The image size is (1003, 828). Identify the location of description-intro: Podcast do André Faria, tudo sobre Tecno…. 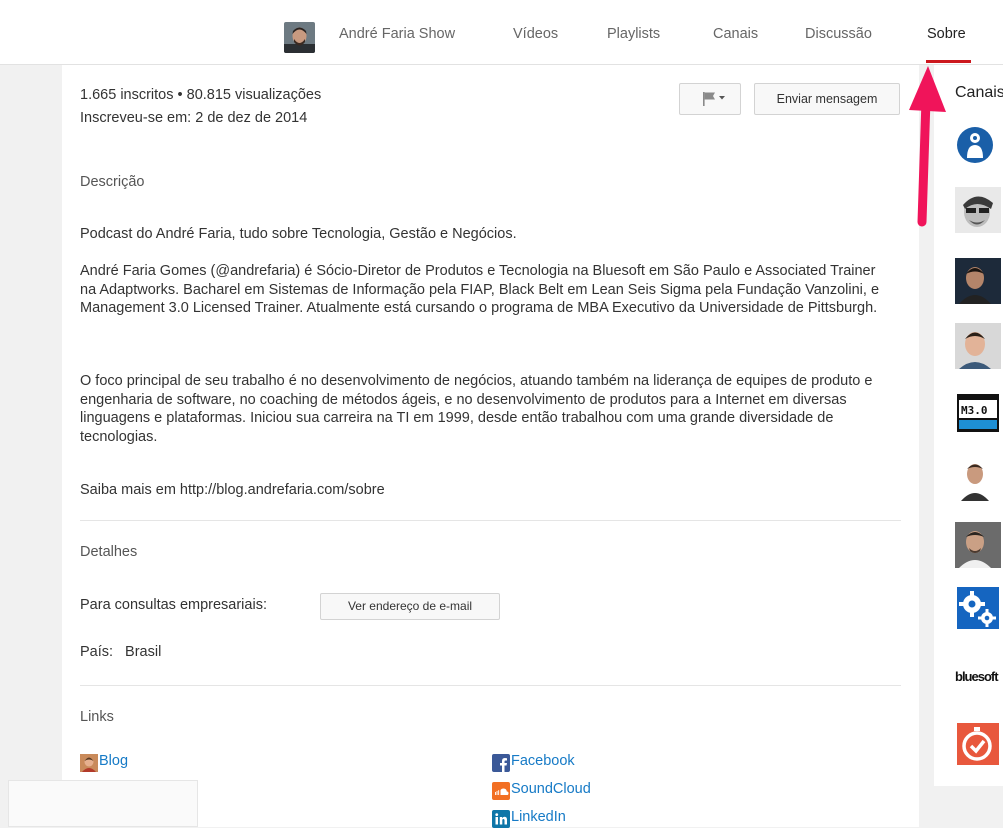
(298, 234).